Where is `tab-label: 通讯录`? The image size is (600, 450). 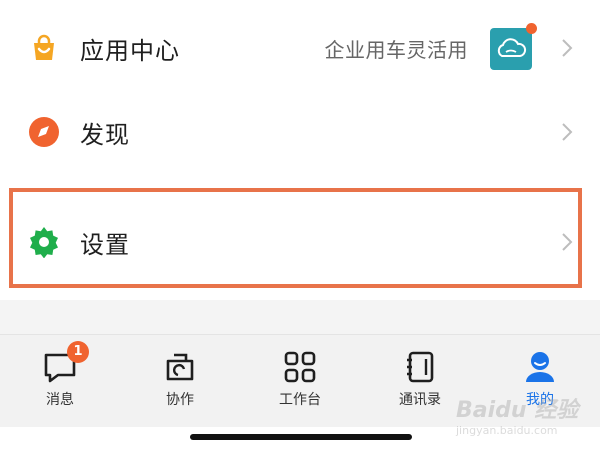 tab-label: 通讯录 is located at coordinates (420, 400).